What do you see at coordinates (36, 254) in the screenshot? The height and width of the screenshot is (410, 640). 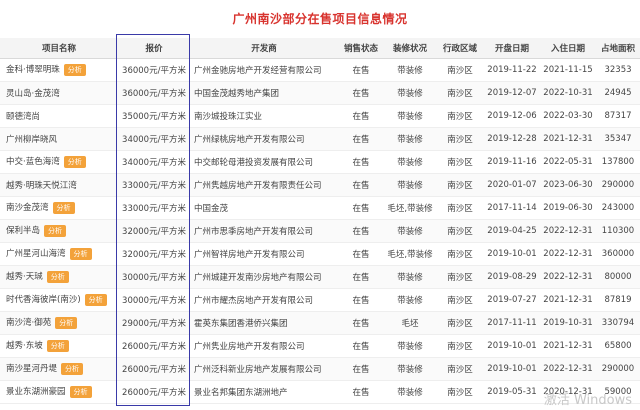 I see `project-name-text: 广州星河山海湾` at bounding box center [36, 254].